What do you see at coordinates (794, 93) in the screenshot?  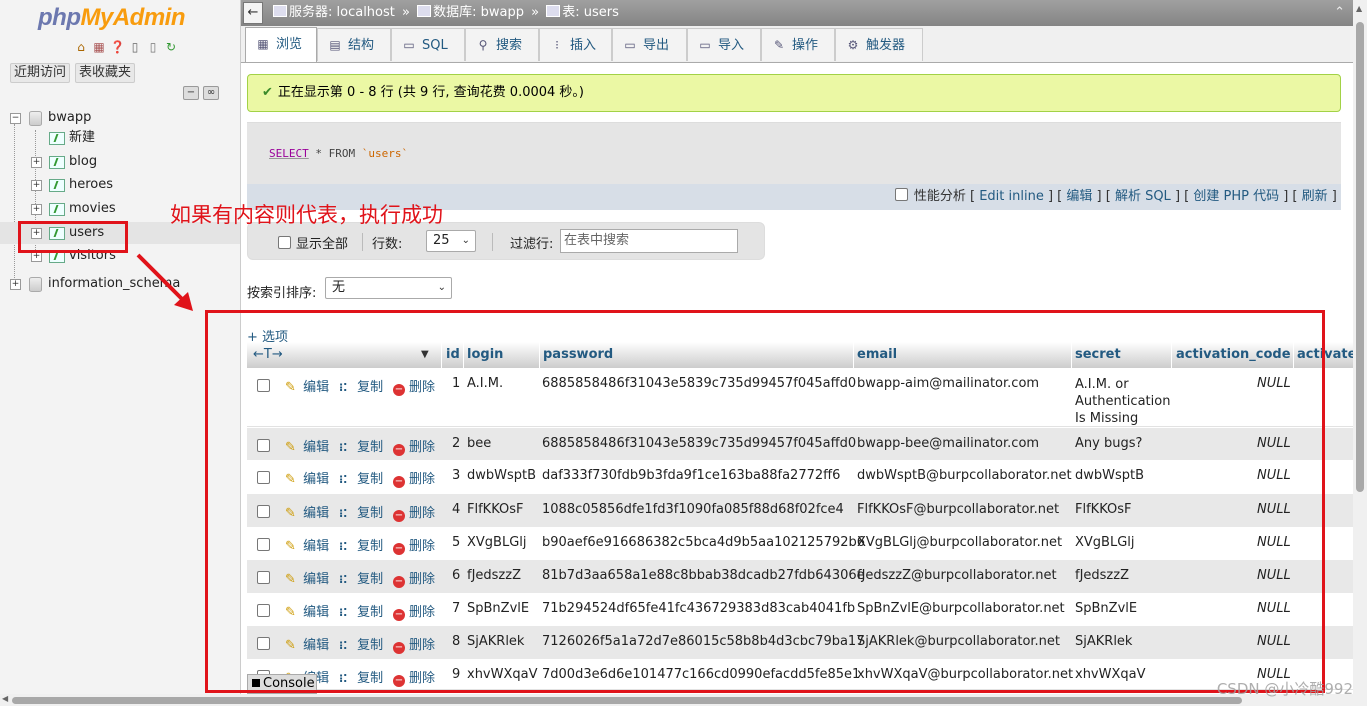 I see `success-message: ✔ 正在显示第 0 - 8 行 (共 9 行, 查询花费 0.0004 秒。)` at bounding box center [794, 93].